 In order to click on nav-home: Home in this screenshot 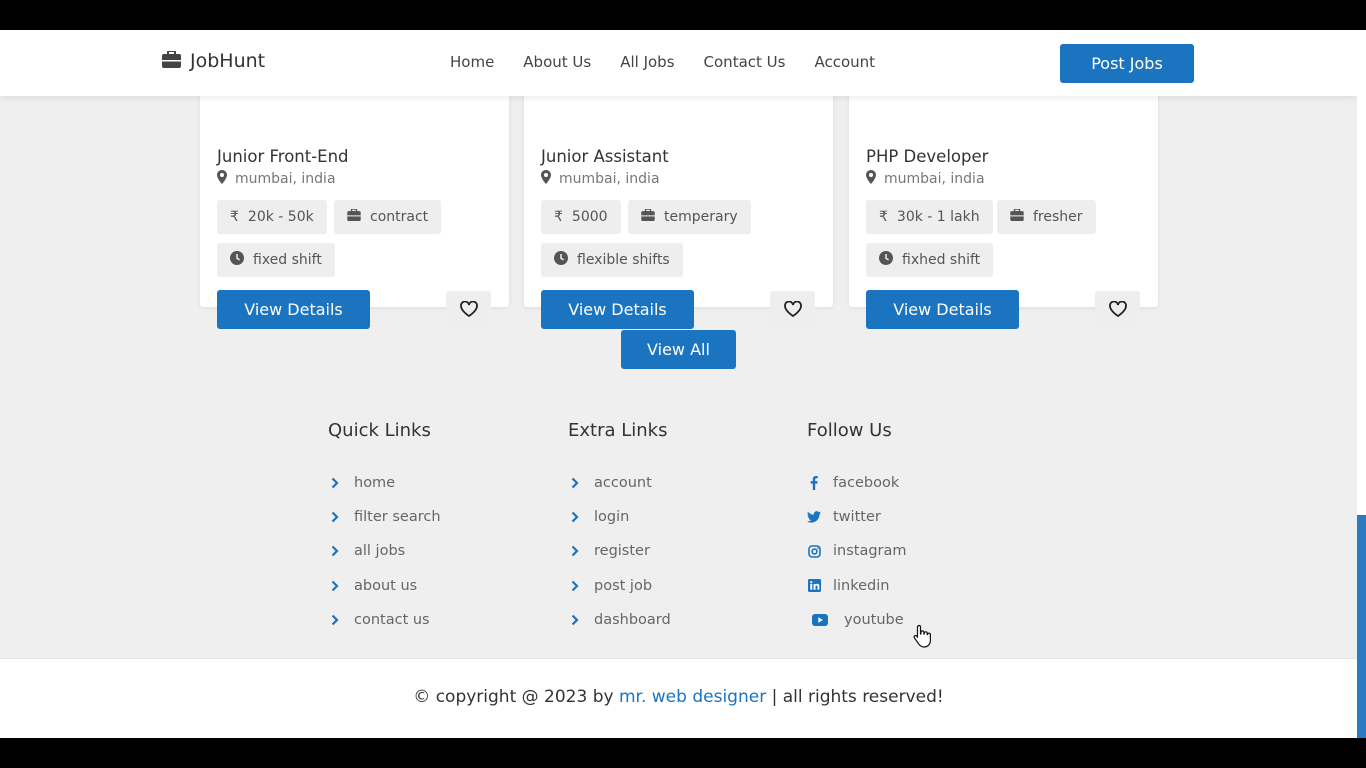, I will do `click(472, 62)`.